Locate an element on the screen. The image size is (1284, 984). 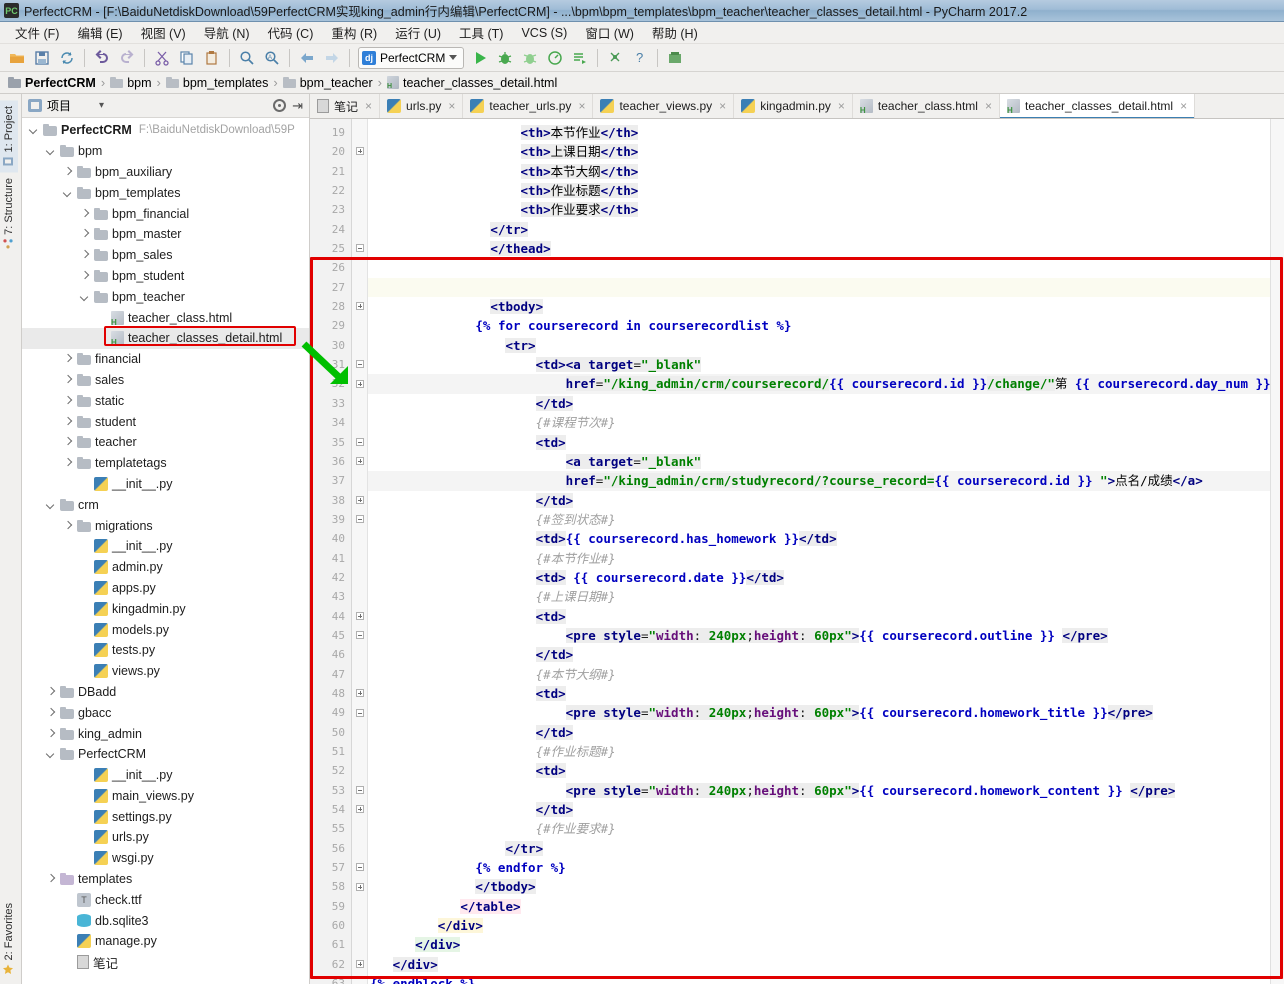
editor-tab-teacher_class-html: teacher_class.html × is located at coordinates (926, 106).